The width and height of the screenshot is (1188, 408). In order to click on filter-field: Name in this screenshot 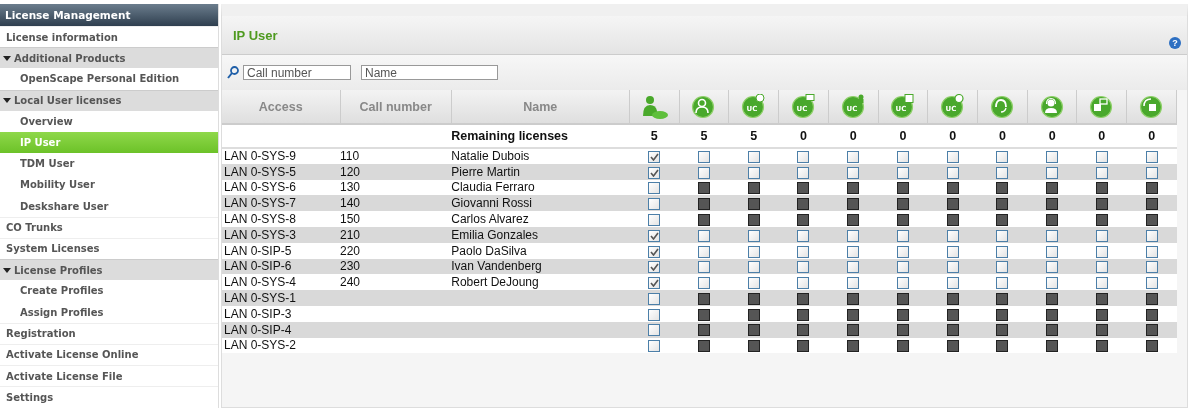, I will do `click(429, 72)`.